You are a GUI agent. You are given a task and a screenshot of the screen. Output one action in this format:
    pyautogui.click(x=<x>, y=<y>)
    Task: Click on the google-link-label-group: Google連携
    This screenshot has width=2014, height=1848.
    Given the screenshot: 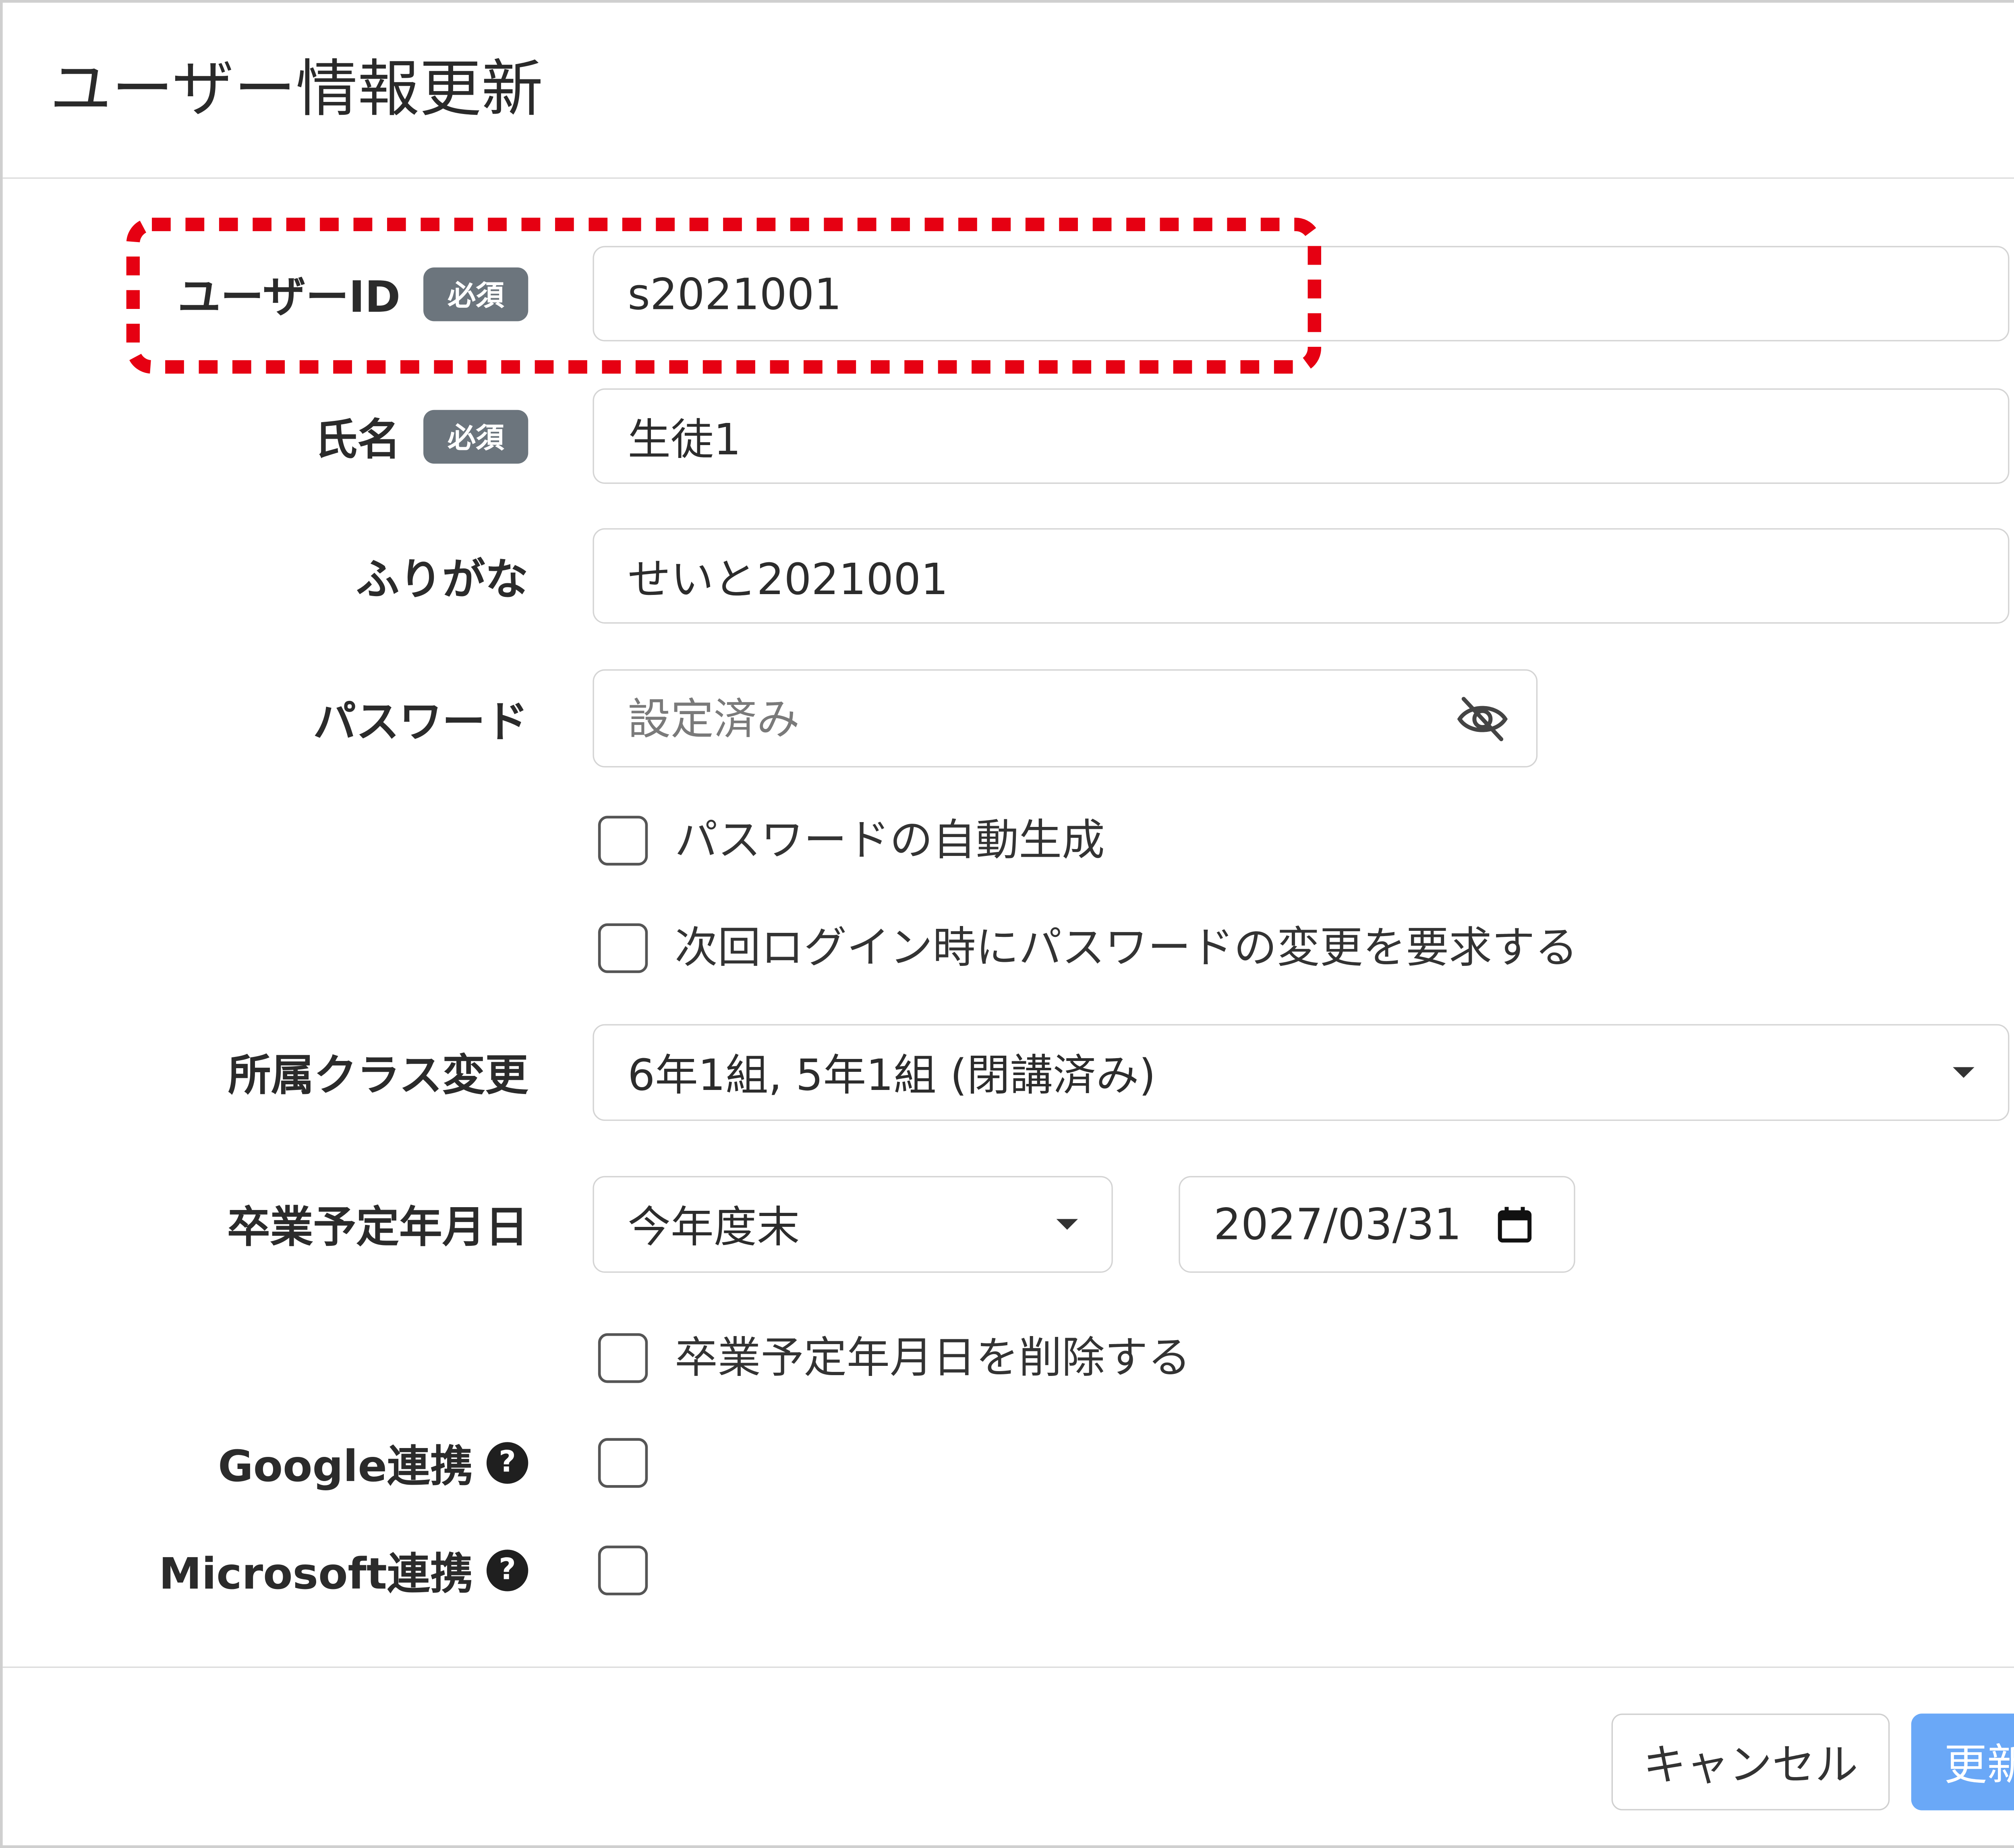 What is the action you would take?
    pyautogui.click(x=292, y=1465)
    